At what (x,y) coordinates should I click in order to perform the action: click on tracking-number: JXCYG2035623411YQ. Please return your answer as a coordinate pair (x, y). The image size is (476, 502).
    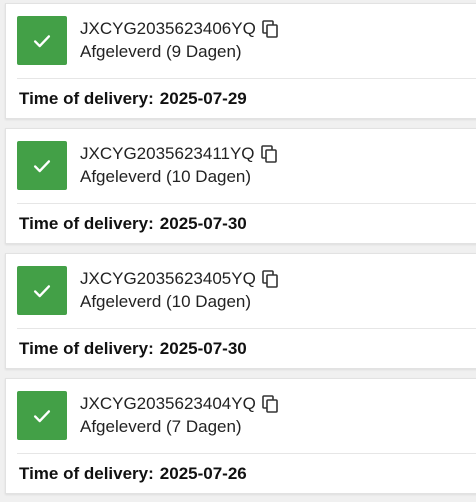
    Looking at the image, I should click on (167, 153).